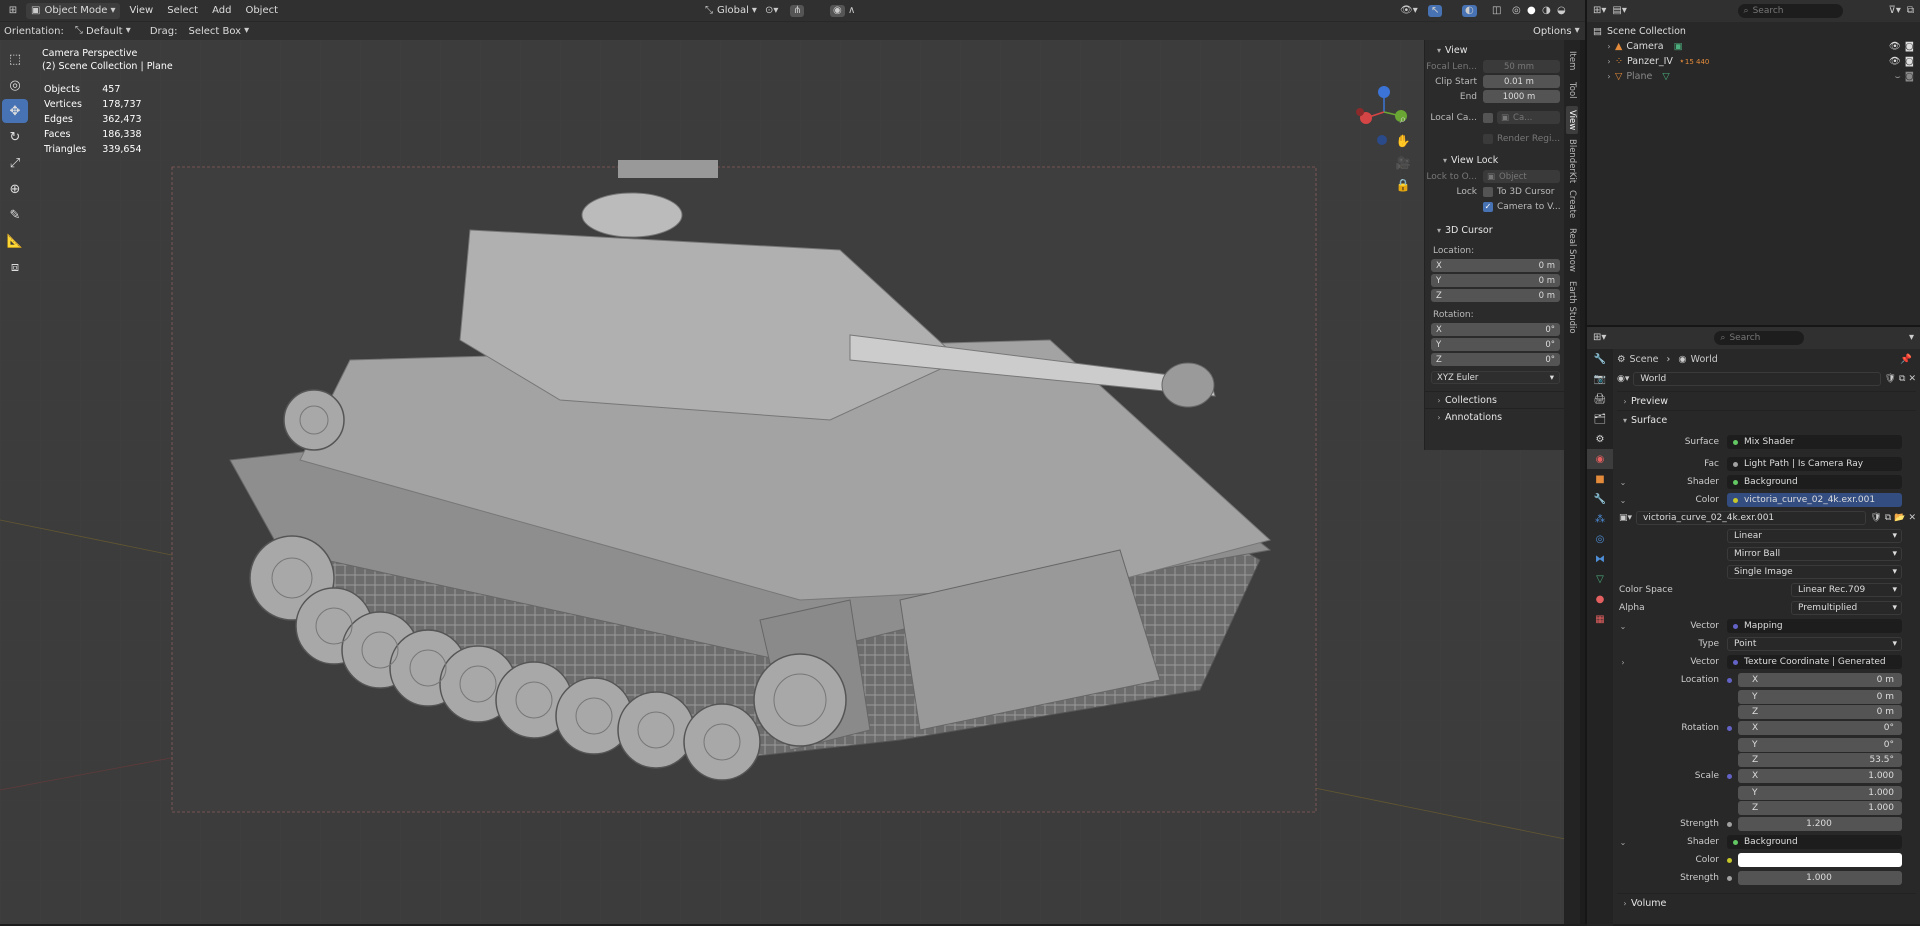 This screenshot has height=926, width=1920. Describe the element at coordinates (1494, 399) in the screenshot. I see `collections-header: › Collections` at that location.